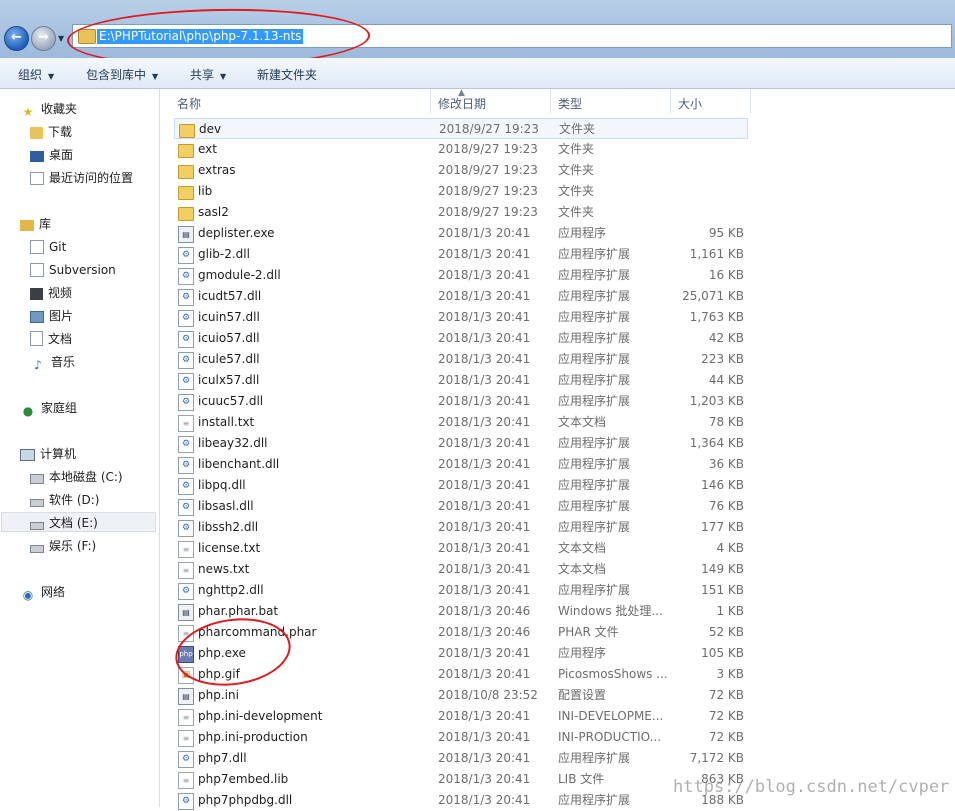  I want to click on new-folder-button: 新建文件夹, so click(287, 74).